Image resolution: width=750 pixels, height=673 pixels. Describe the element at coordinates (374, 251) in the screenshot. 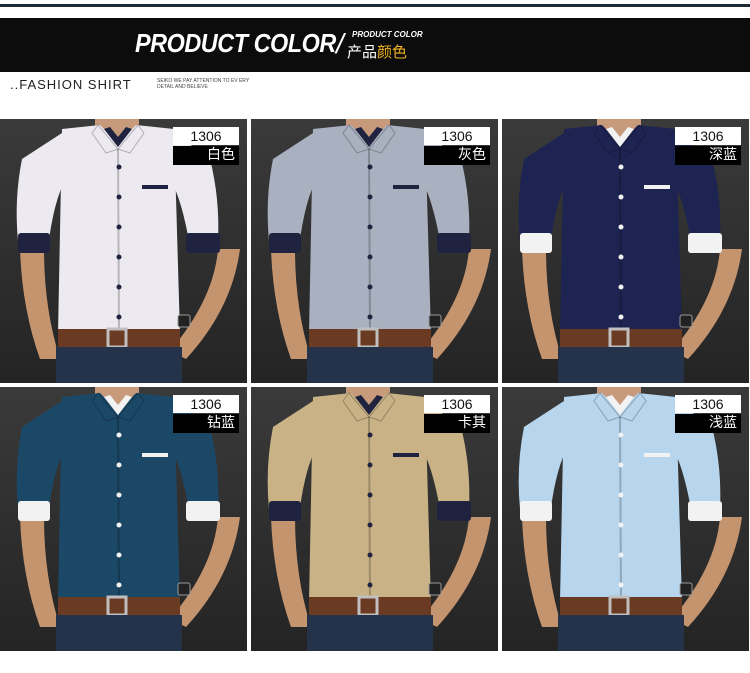

I see `product-card: 1306 灰色` at that location.